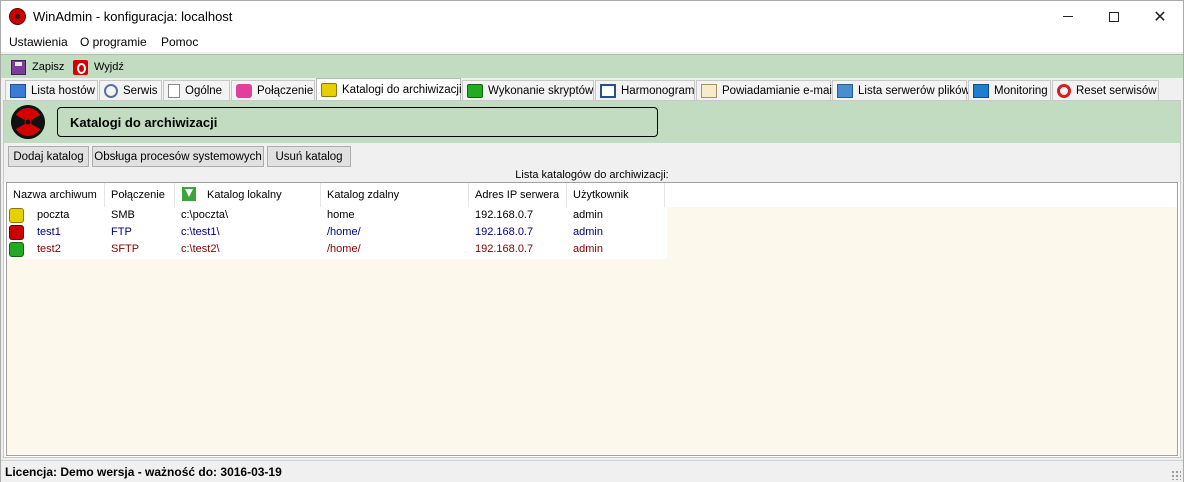 This screenshot has height=482, width=1184. What do you see at coordinates (616, 195) in the screenshot?
I see `column-header-user: Użytkownik` at bounding box center [616, 195].